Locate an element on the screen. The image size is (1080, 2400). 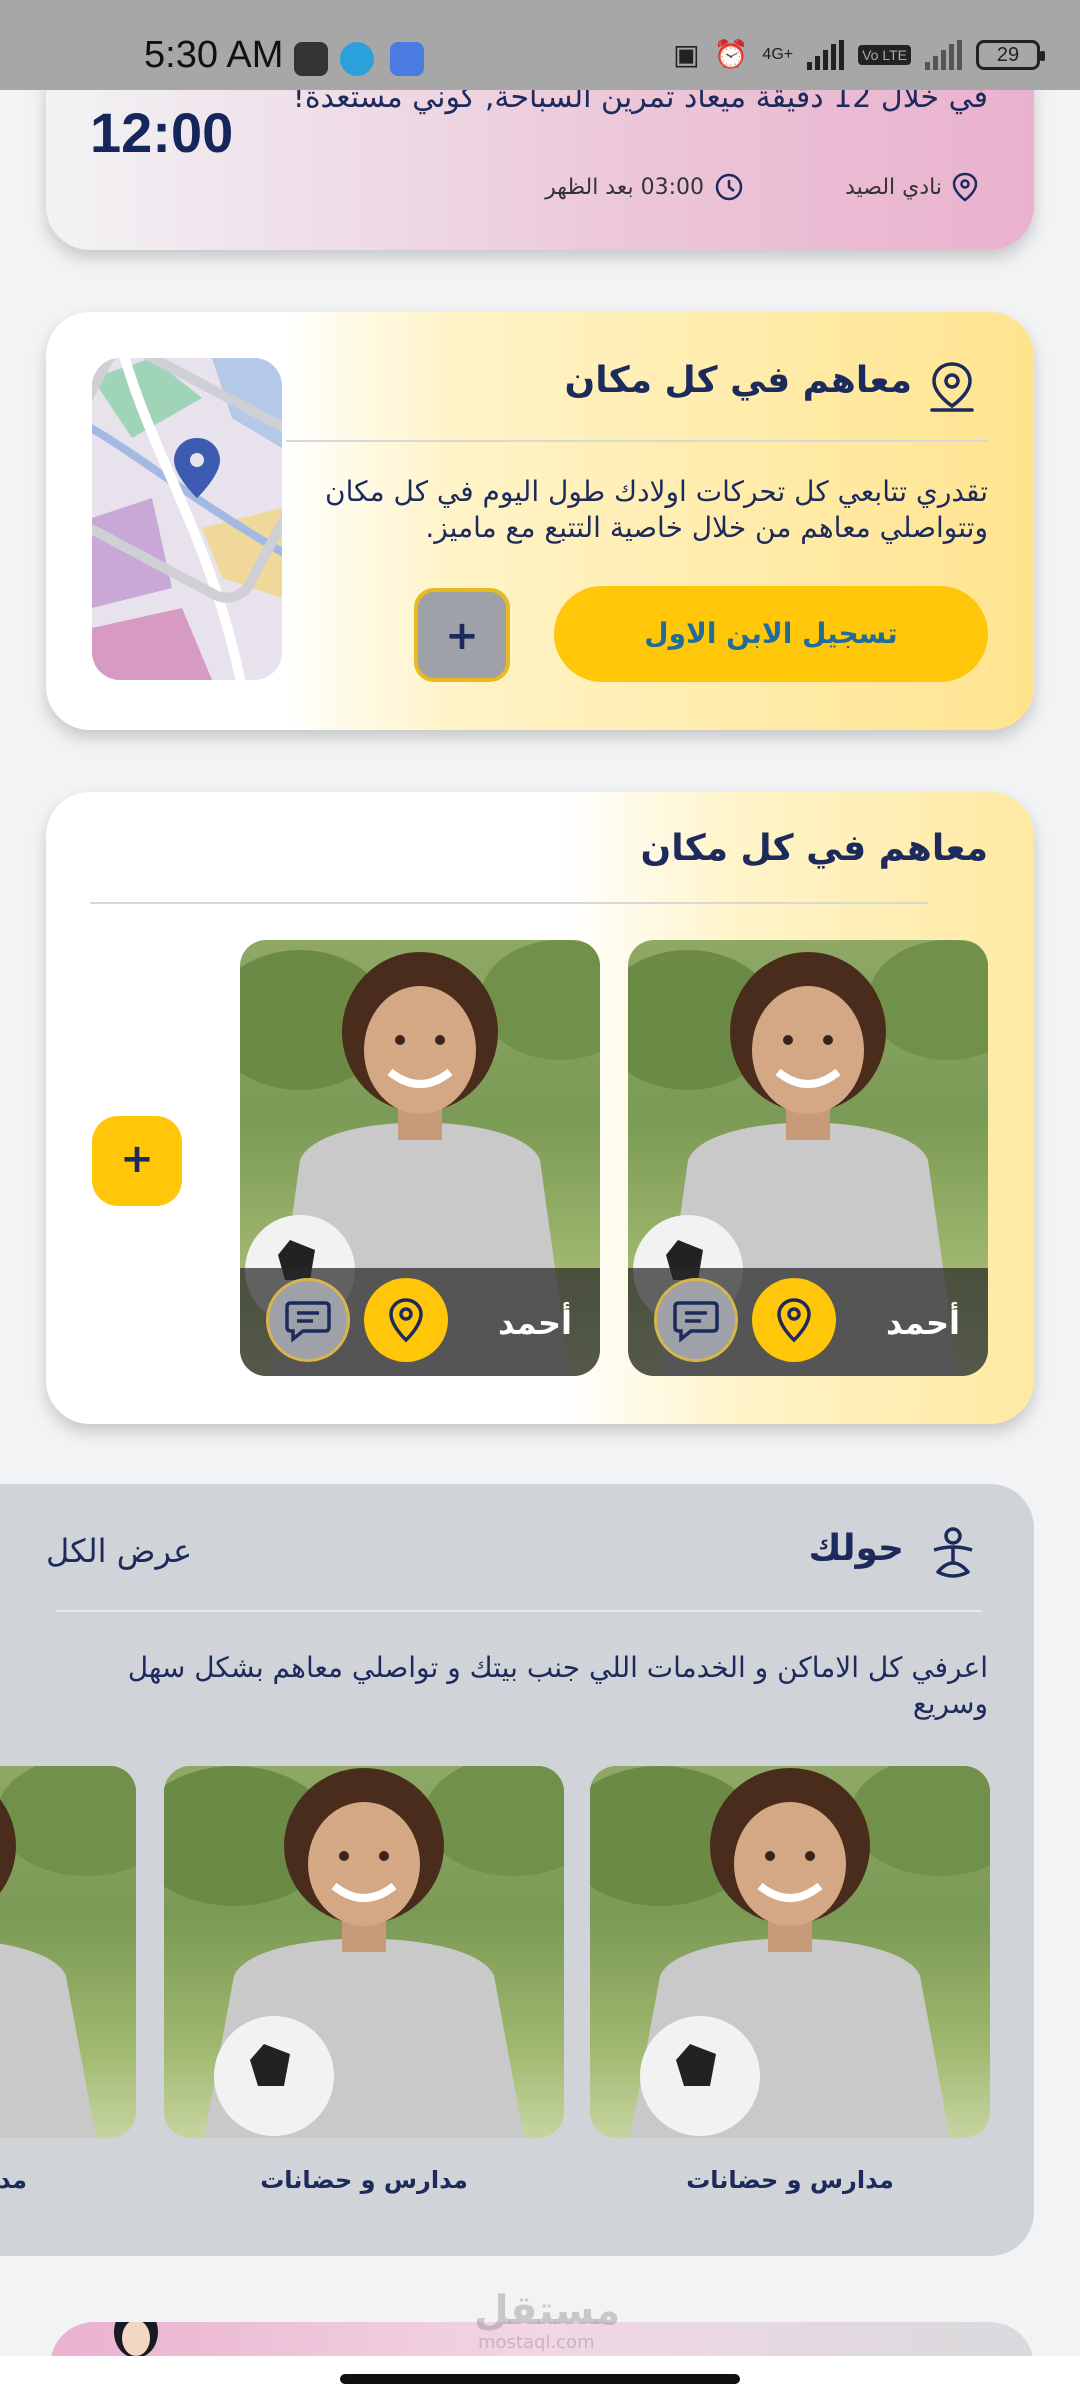
app-notification-icon is located at coordinates (311, 59).